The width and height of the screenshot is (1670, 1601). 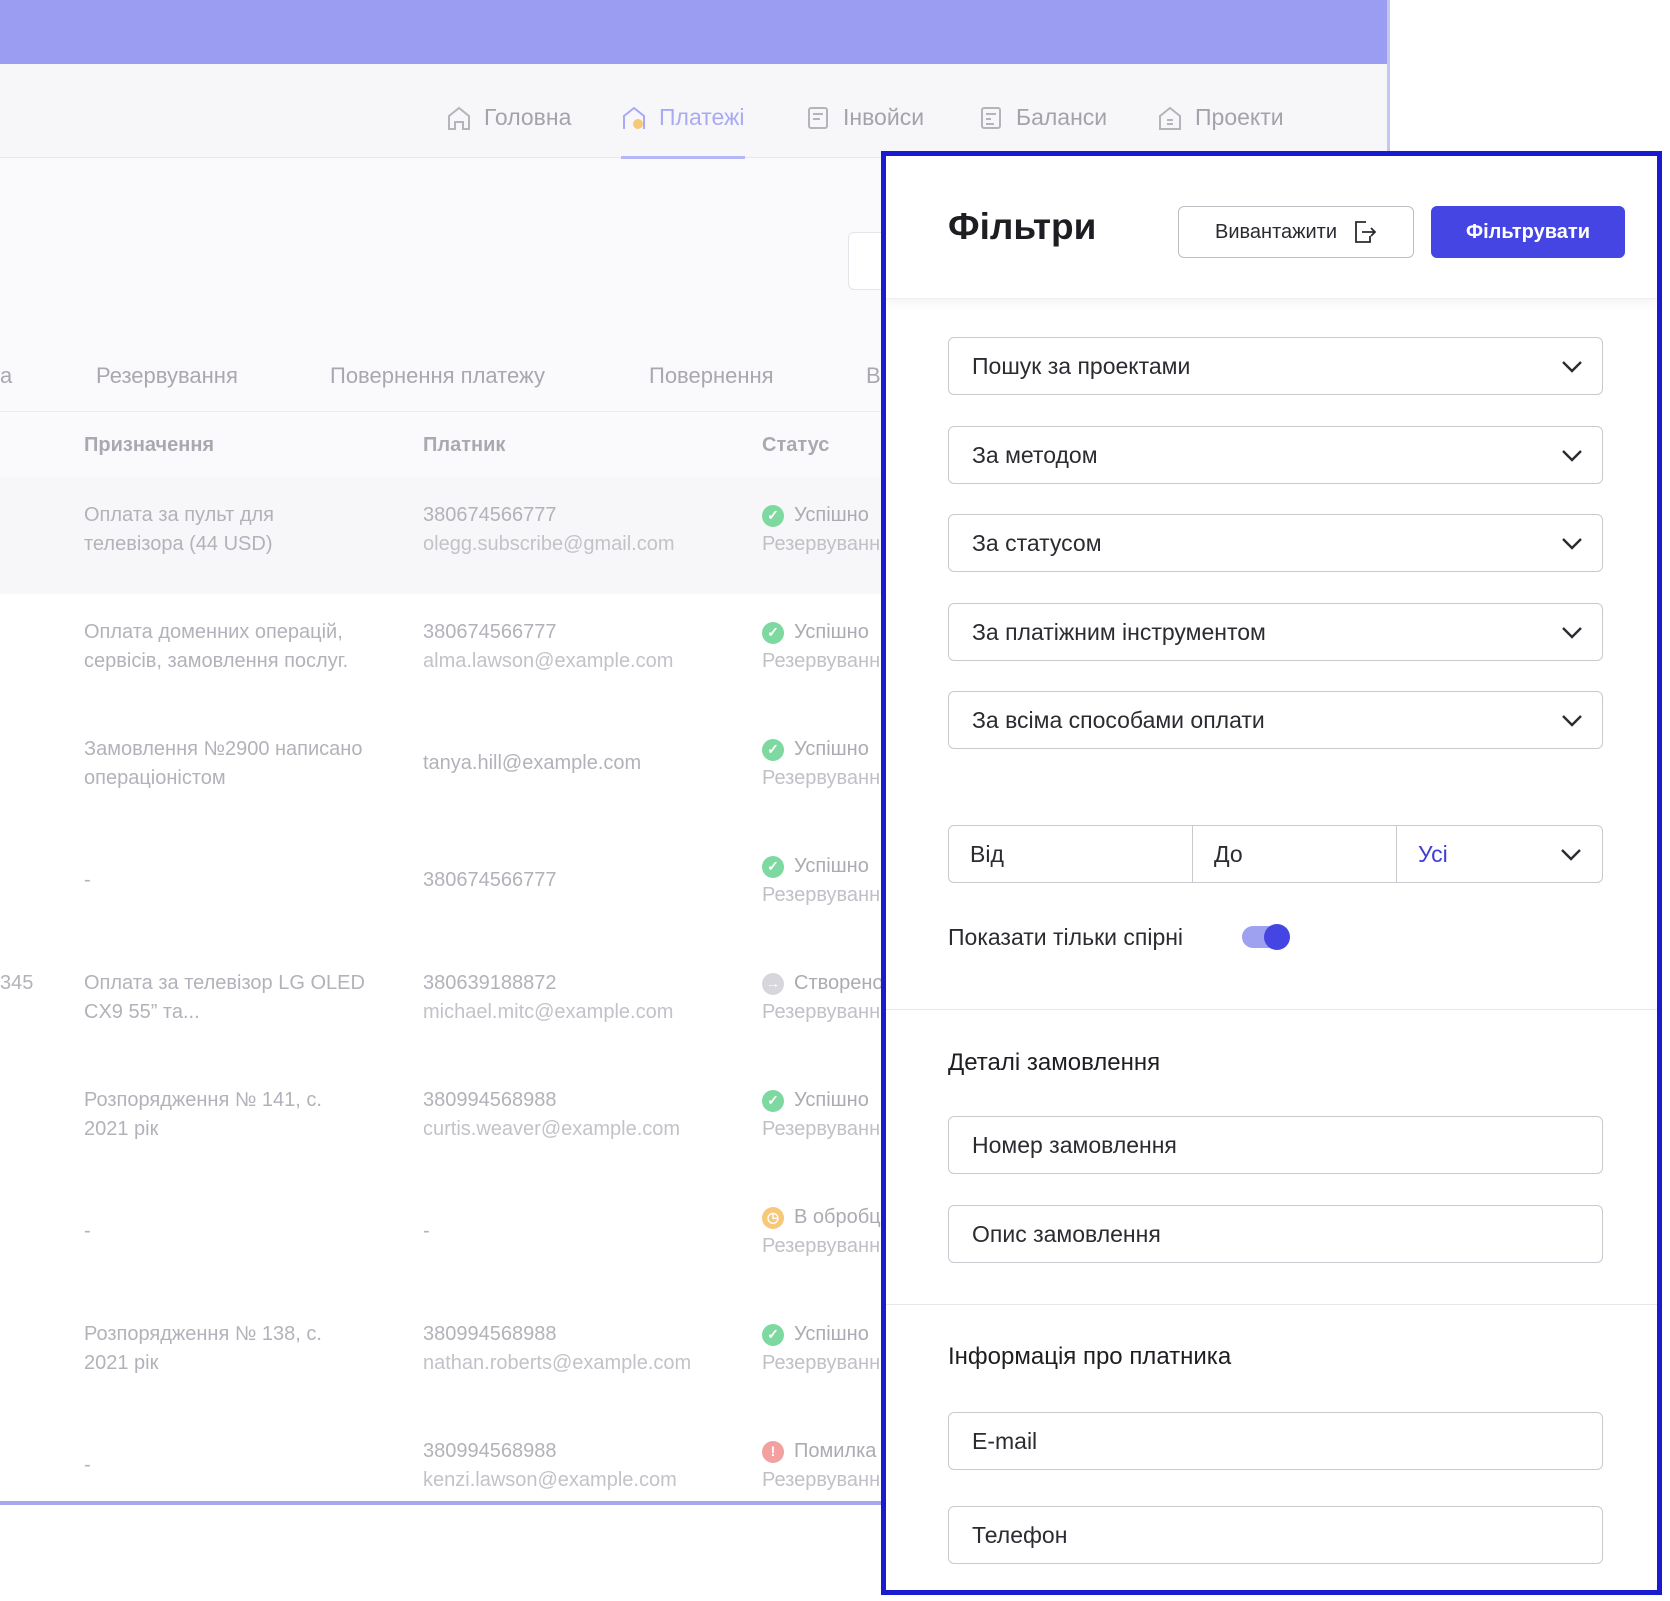 What do you see at coordinates (1022, 226) in the screenshot?
I see `filters-title: Фільтри` at bounding box center [1022, 226].